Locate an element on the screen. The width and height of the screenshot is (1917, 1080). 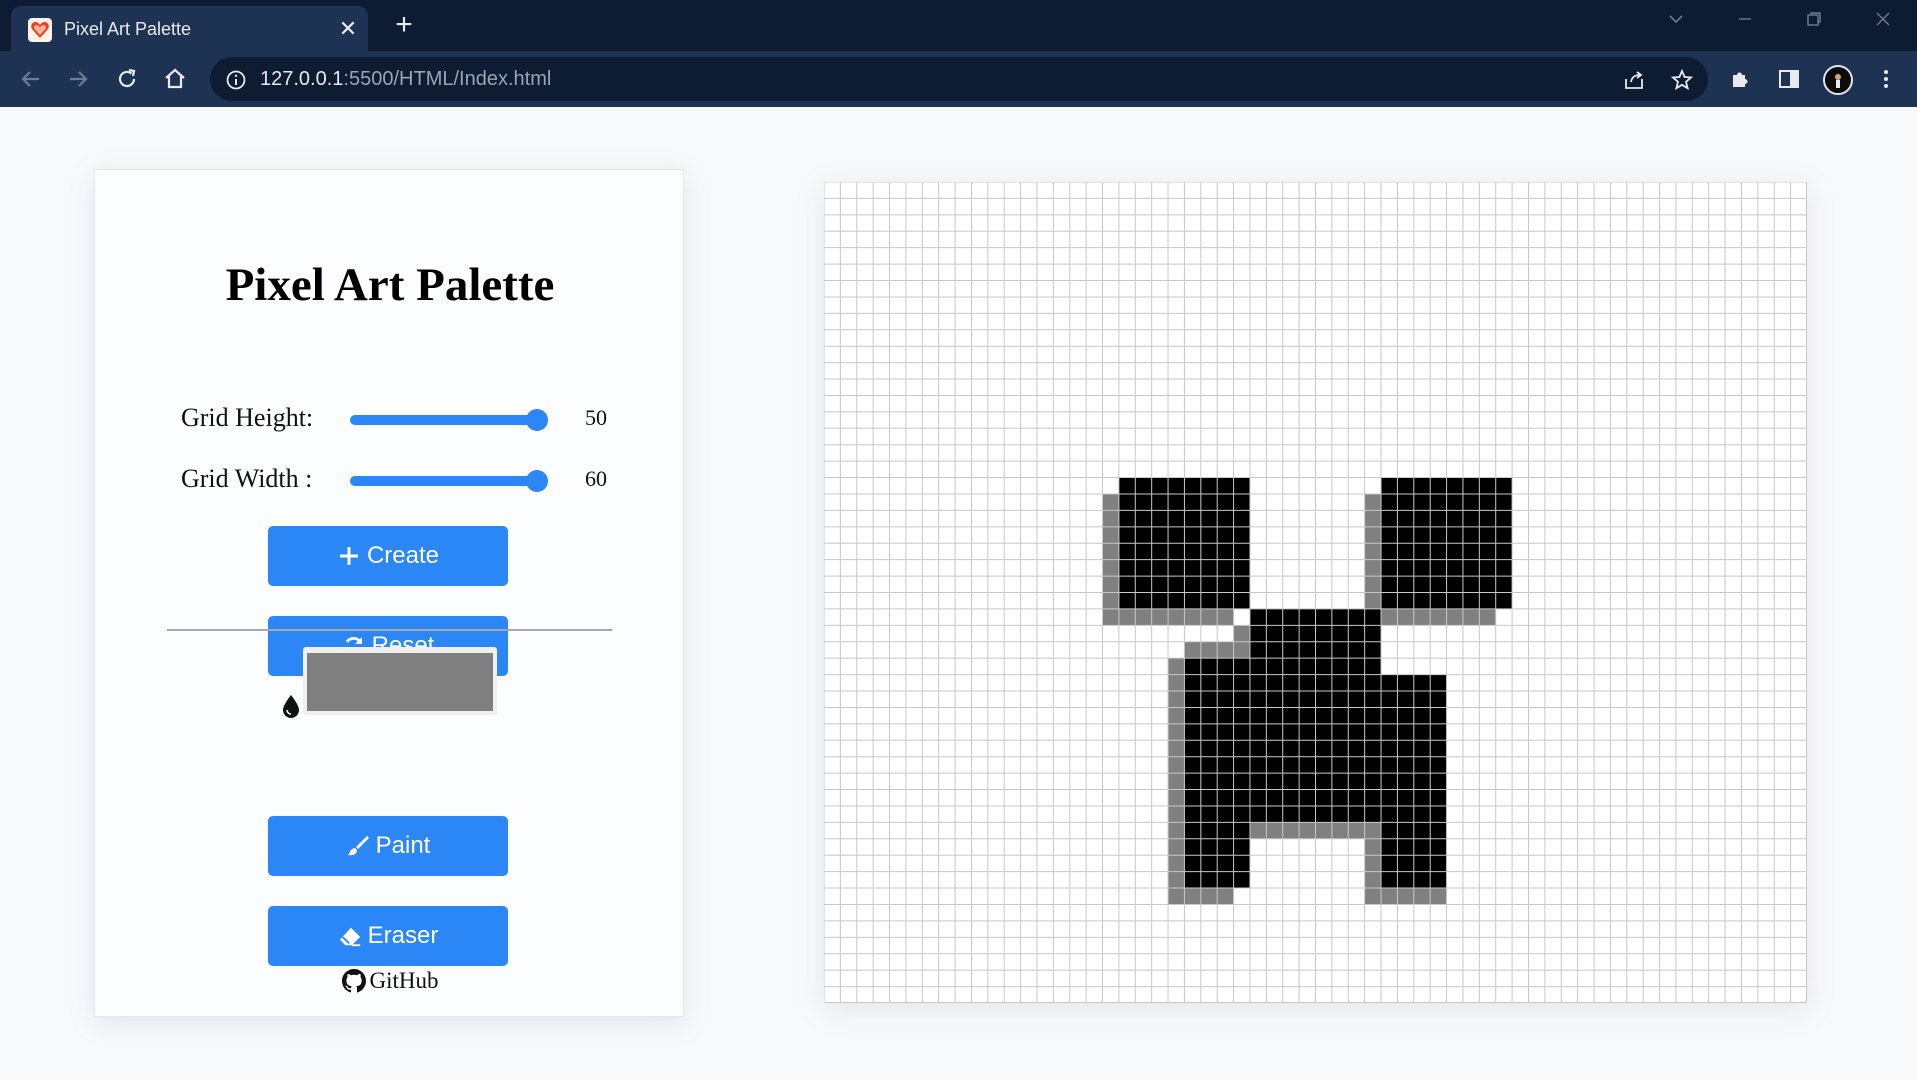
back-arrow-icon is located at coordinates (31, 79).